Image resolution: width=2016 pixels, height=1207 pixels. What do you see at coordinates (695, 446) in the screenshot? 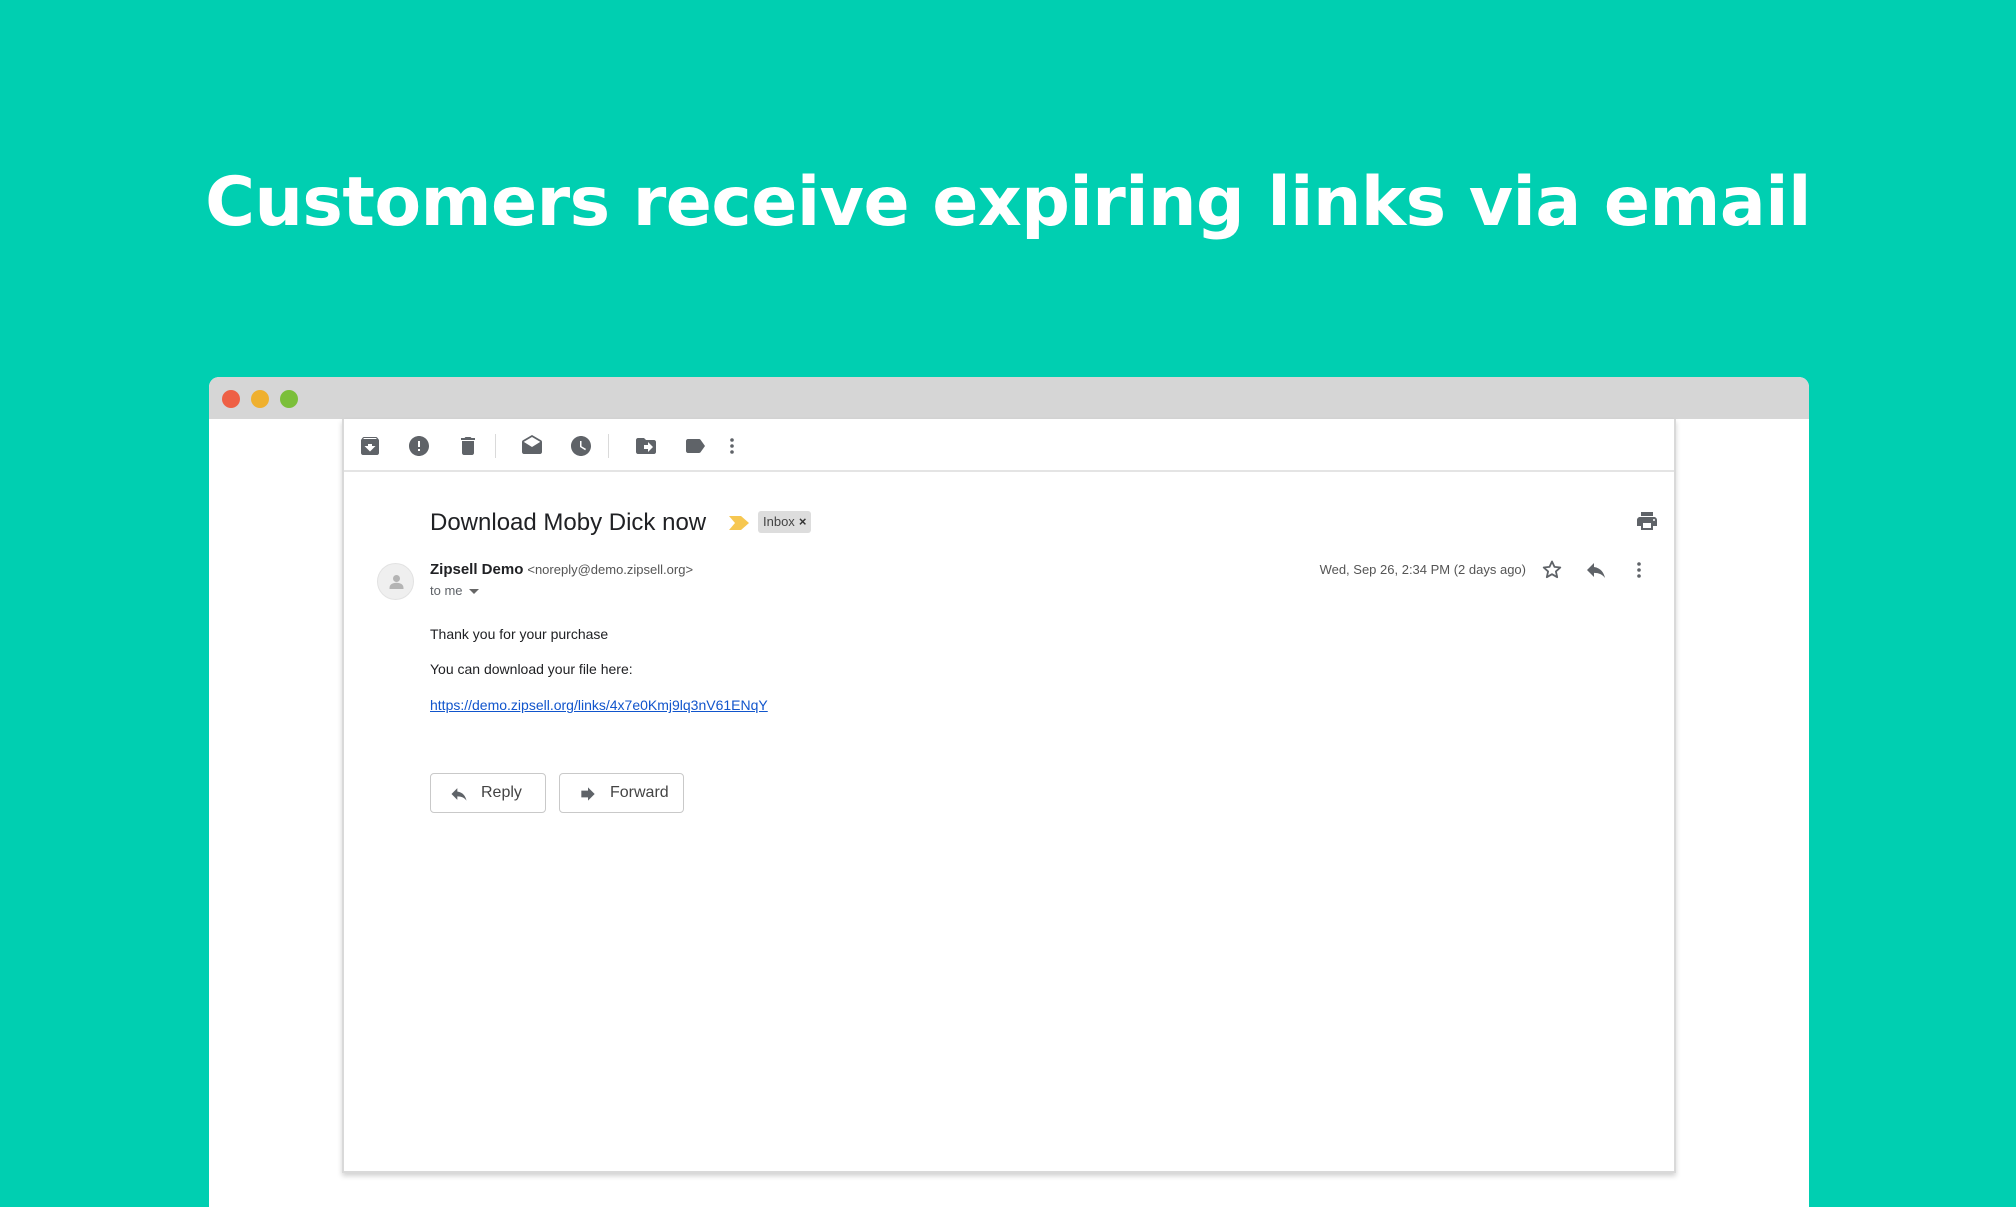
I see `label-icon` at bounding box center [695, 446].